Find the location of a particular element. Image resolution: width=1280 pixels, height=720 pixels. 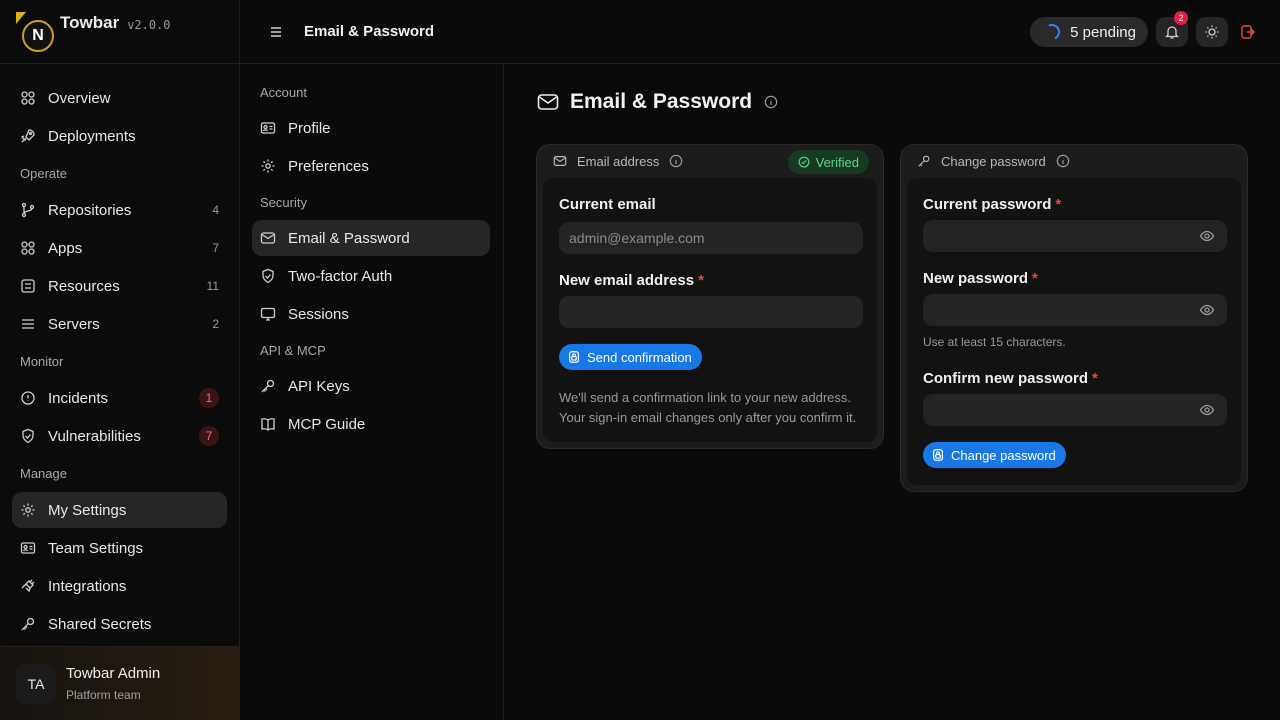

pending-jobs-button: 5 pending is located at coordinates (1089, 32).